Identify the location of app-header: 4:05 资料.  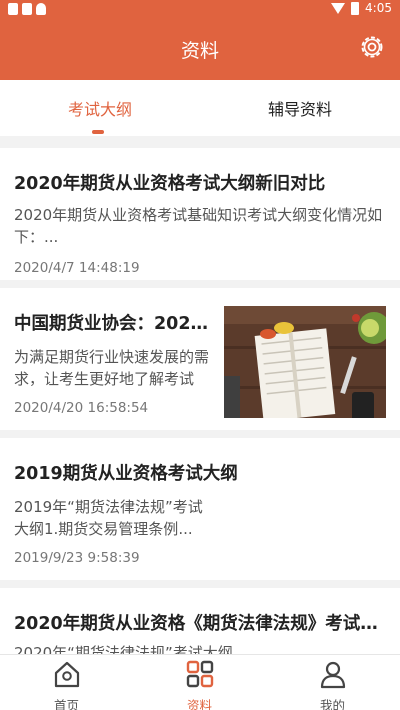
(200, 40).